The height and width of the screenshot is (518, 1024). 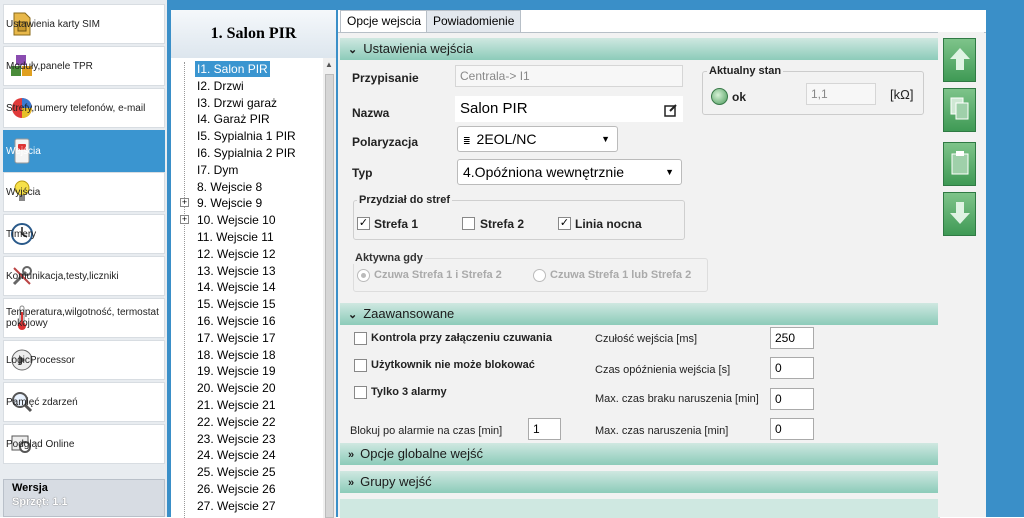 I want to click on nav-item-event-memory: Pamięć zdarzeń, so click(x=84, y=402).